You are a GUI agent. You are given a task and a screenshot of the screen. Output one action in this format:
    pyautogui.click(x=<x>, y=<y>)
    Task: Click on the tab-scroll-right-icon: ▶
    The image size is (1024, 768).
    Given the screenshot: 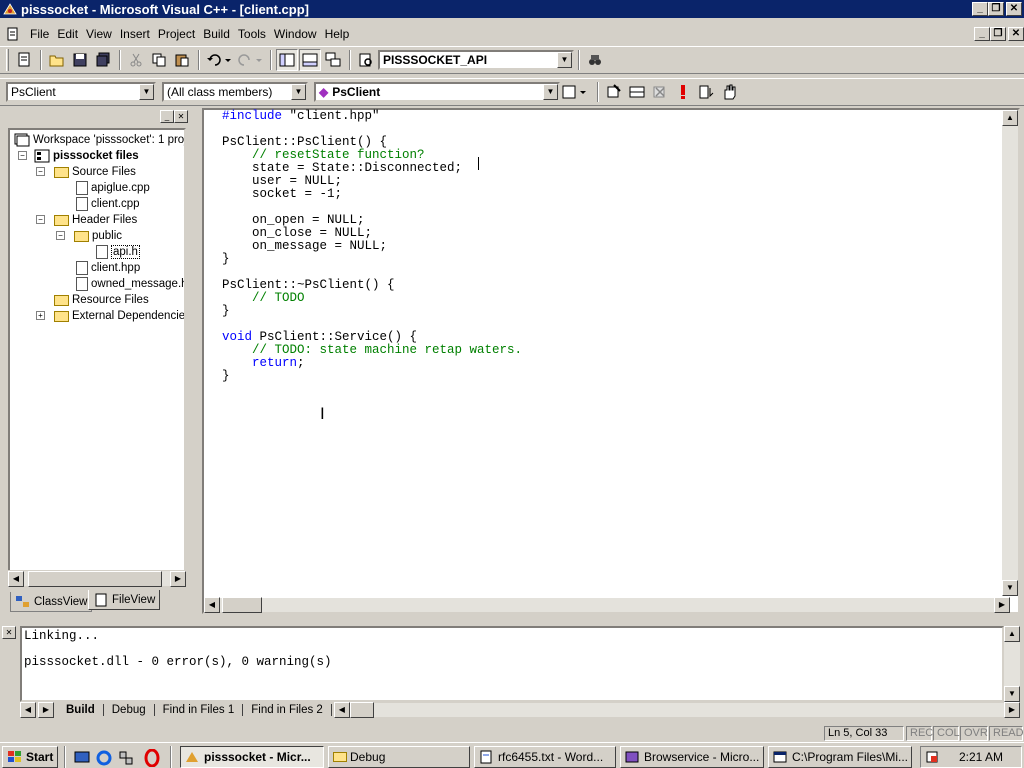 What is the action you would take?
    pyautogui.click(x=46, y=710)
    